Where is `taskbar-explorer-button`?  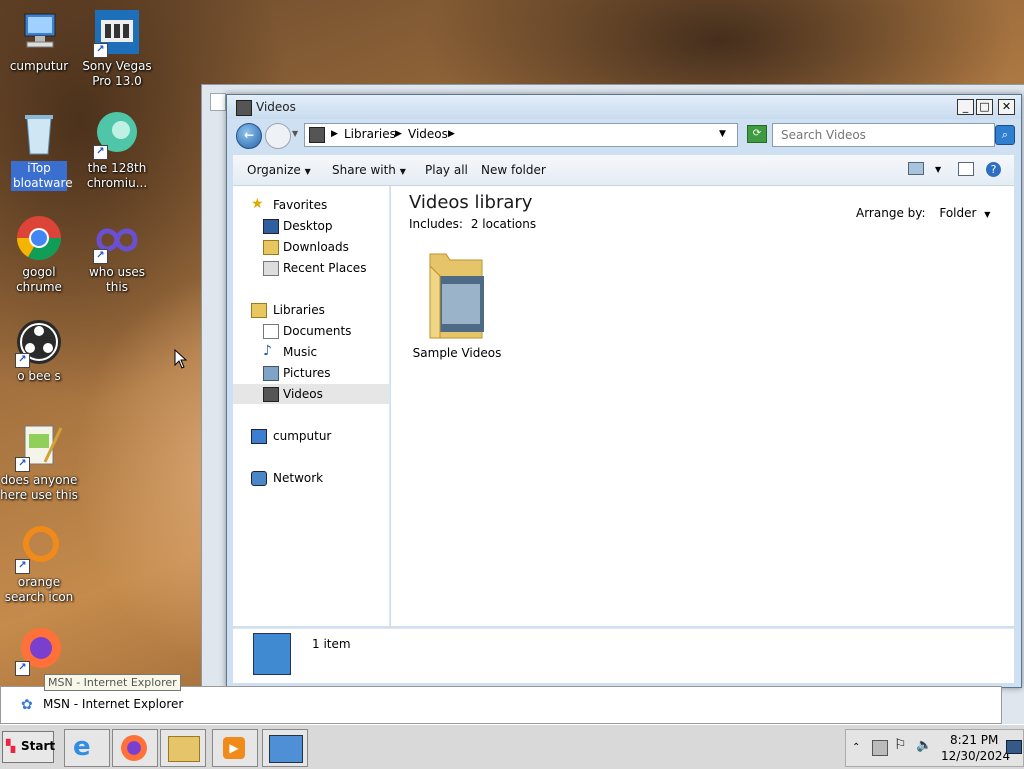 taskbar-explorer-button is located at coordinates (183, 748).